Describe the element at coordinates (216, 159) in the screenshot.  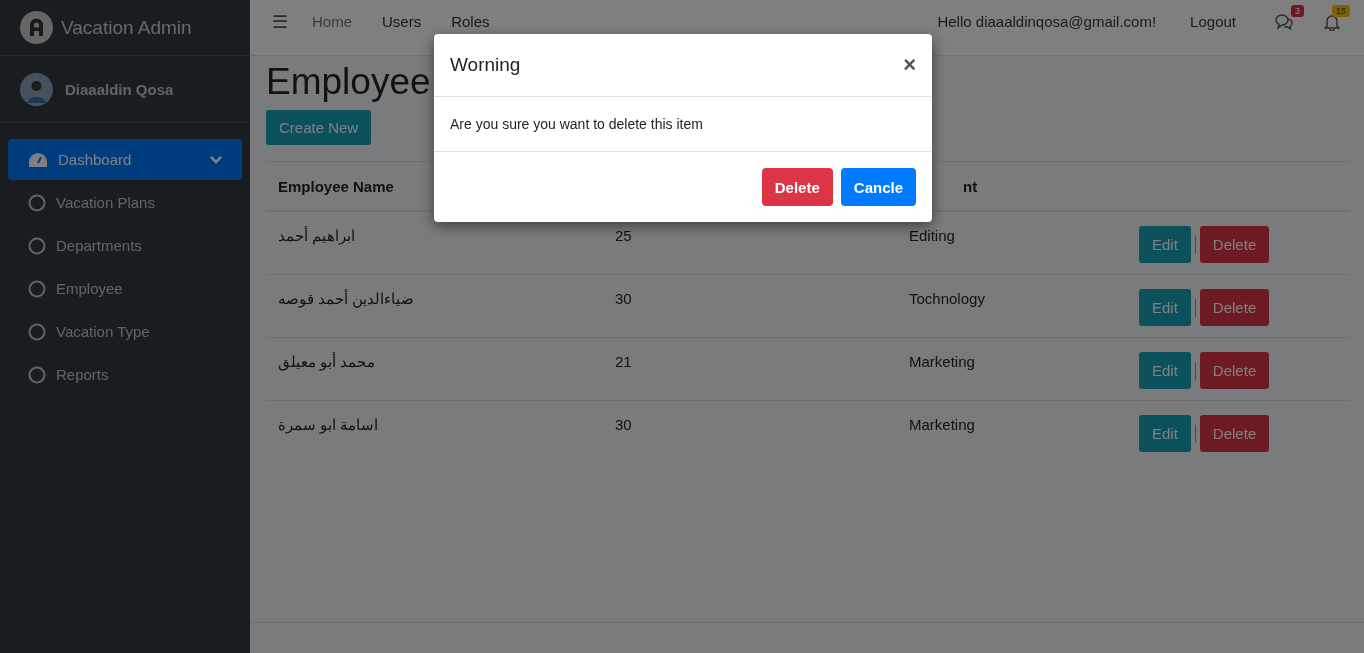
I see `chevron-icon` at that location.